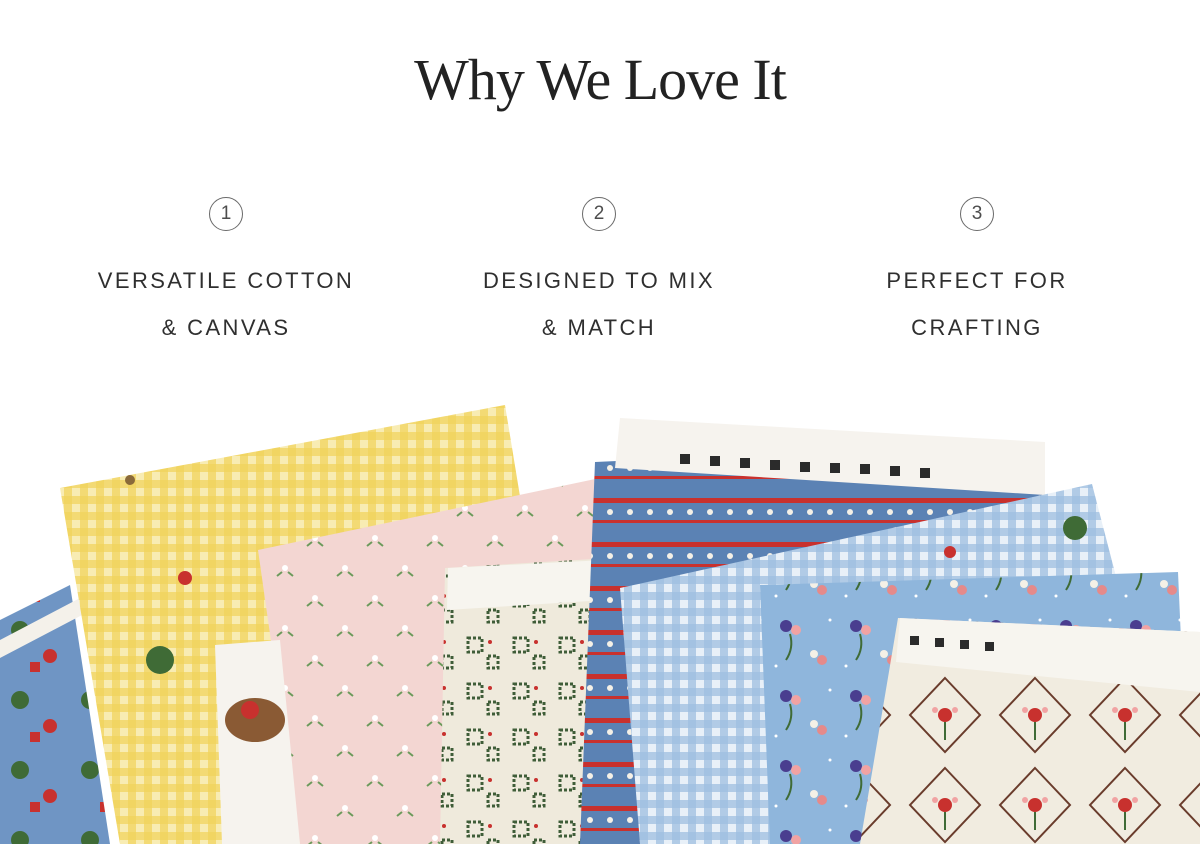  I want to click on feature-3-line-2: CRAFTING, so click(977, 327).